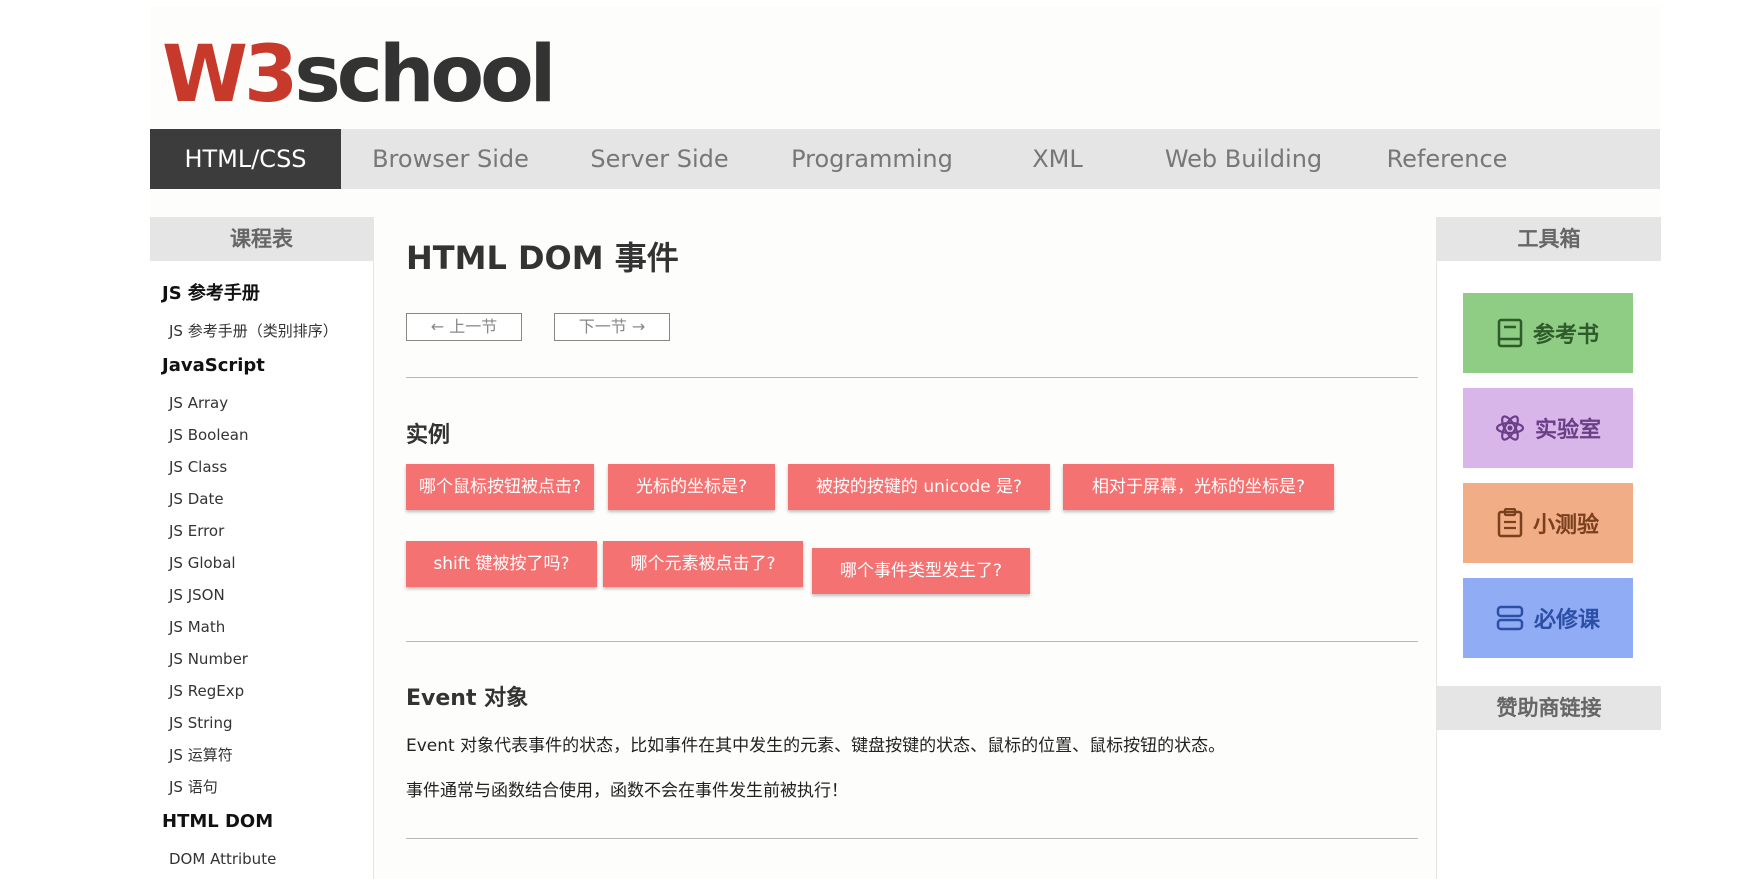  Describe the element at coordinates (230, 75) in the screenshot. I see `logo-w3: W3` at that location.